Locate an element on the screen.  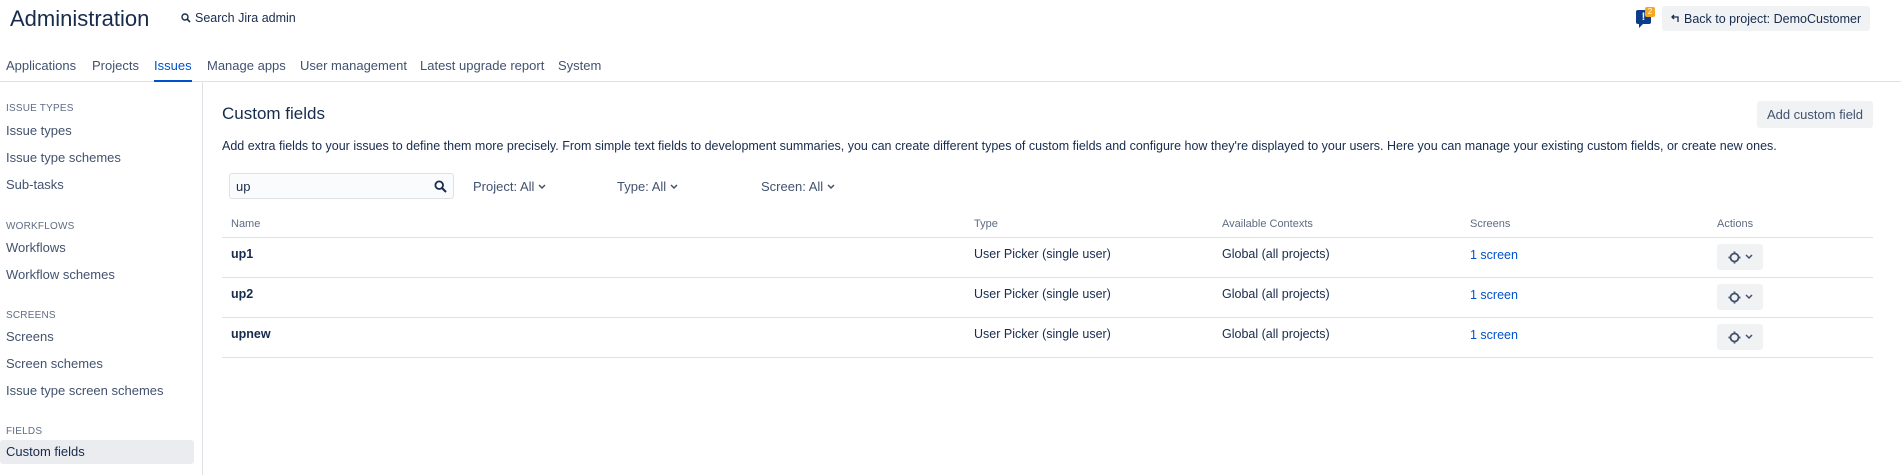
table-row-name: upnew is located at coordinates (251, 334).